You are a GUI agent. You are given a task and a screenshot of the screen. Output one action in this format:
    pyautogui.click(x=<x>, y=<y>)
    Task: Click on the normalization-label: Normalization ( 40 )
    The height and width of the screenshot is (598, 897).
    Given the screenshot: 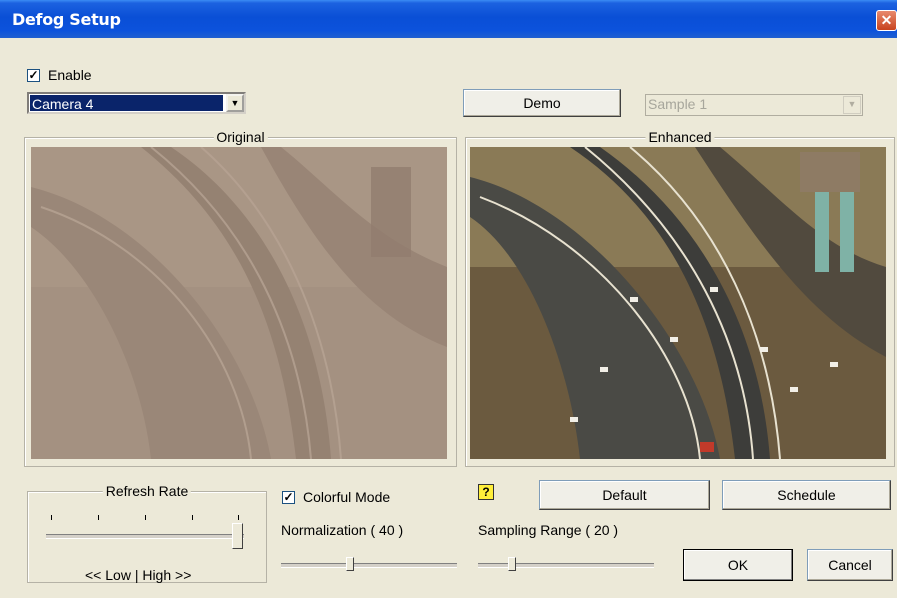 What is the action you would take?
    pyautogui.click(x=342, y=530)
    